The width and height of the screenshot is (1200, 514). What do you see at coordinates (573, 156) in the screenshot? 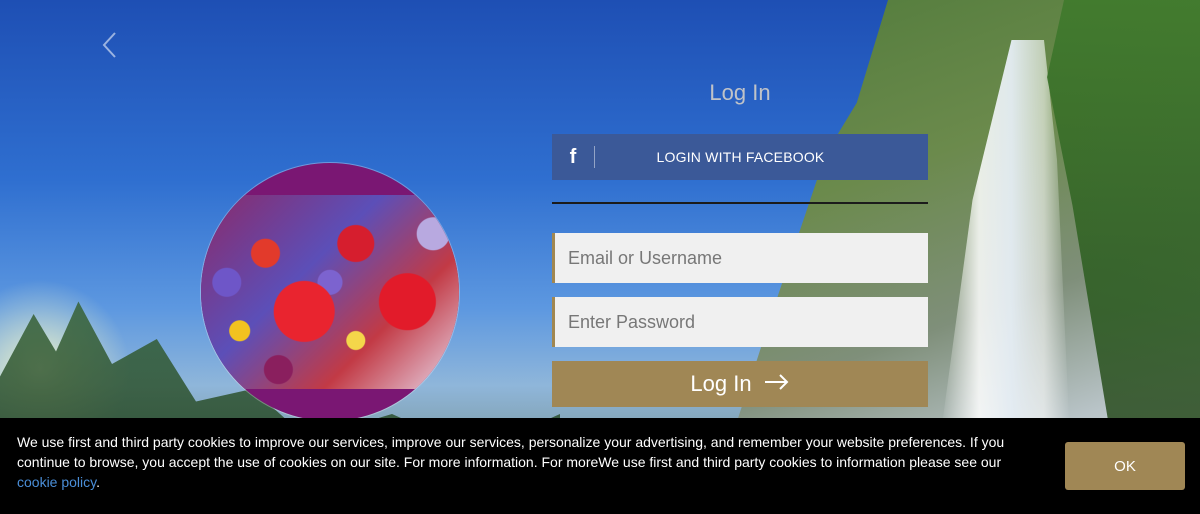
I see `facebook-icon: f` at bounding box center [573, 156].